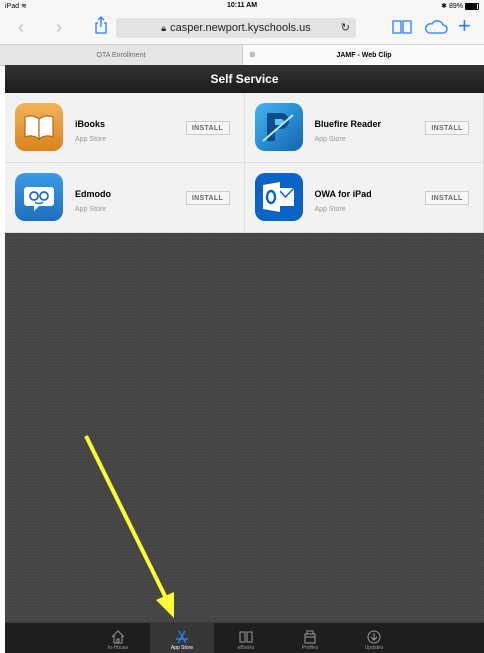 Image resolution: width=484 pixels, height=653 pixels. I want to click on install-button-bluefire-reader: INSTALL, so click(447, 128).